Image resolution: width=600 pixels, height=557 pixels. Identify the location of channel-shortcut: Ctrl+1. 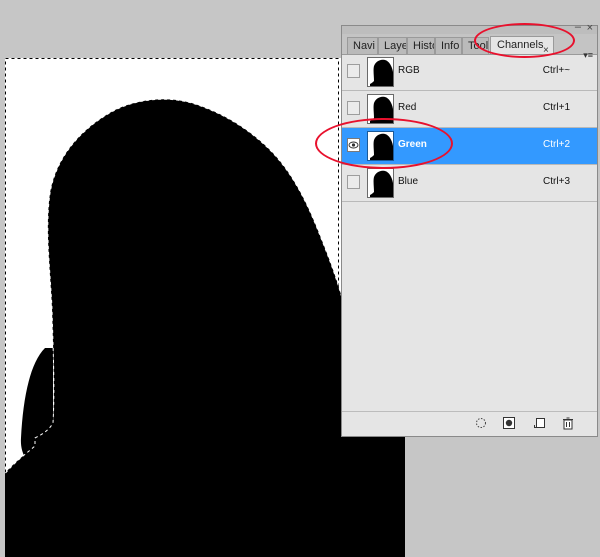
(556, 107).